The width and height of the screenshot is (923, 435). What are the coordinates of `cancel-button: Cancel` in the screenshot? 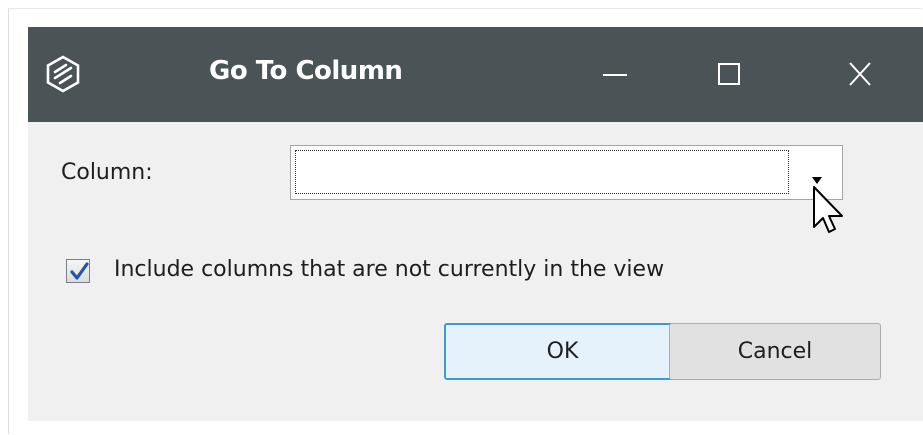 It's located at (775, 351).